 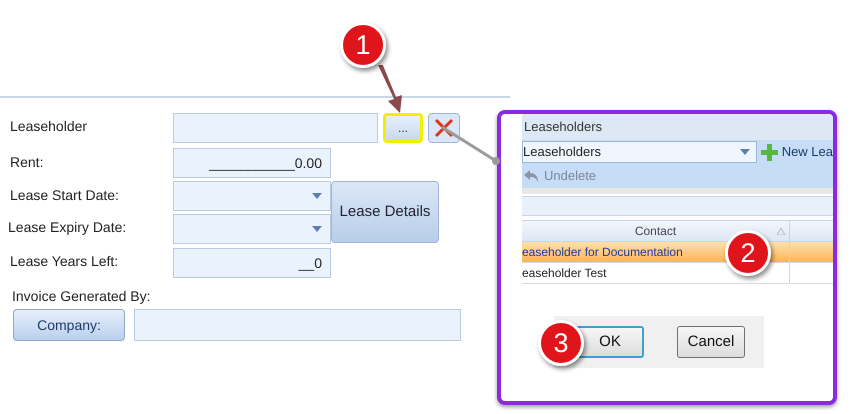 I want to click on field-label: Rent:, so click(x=27, y=162).